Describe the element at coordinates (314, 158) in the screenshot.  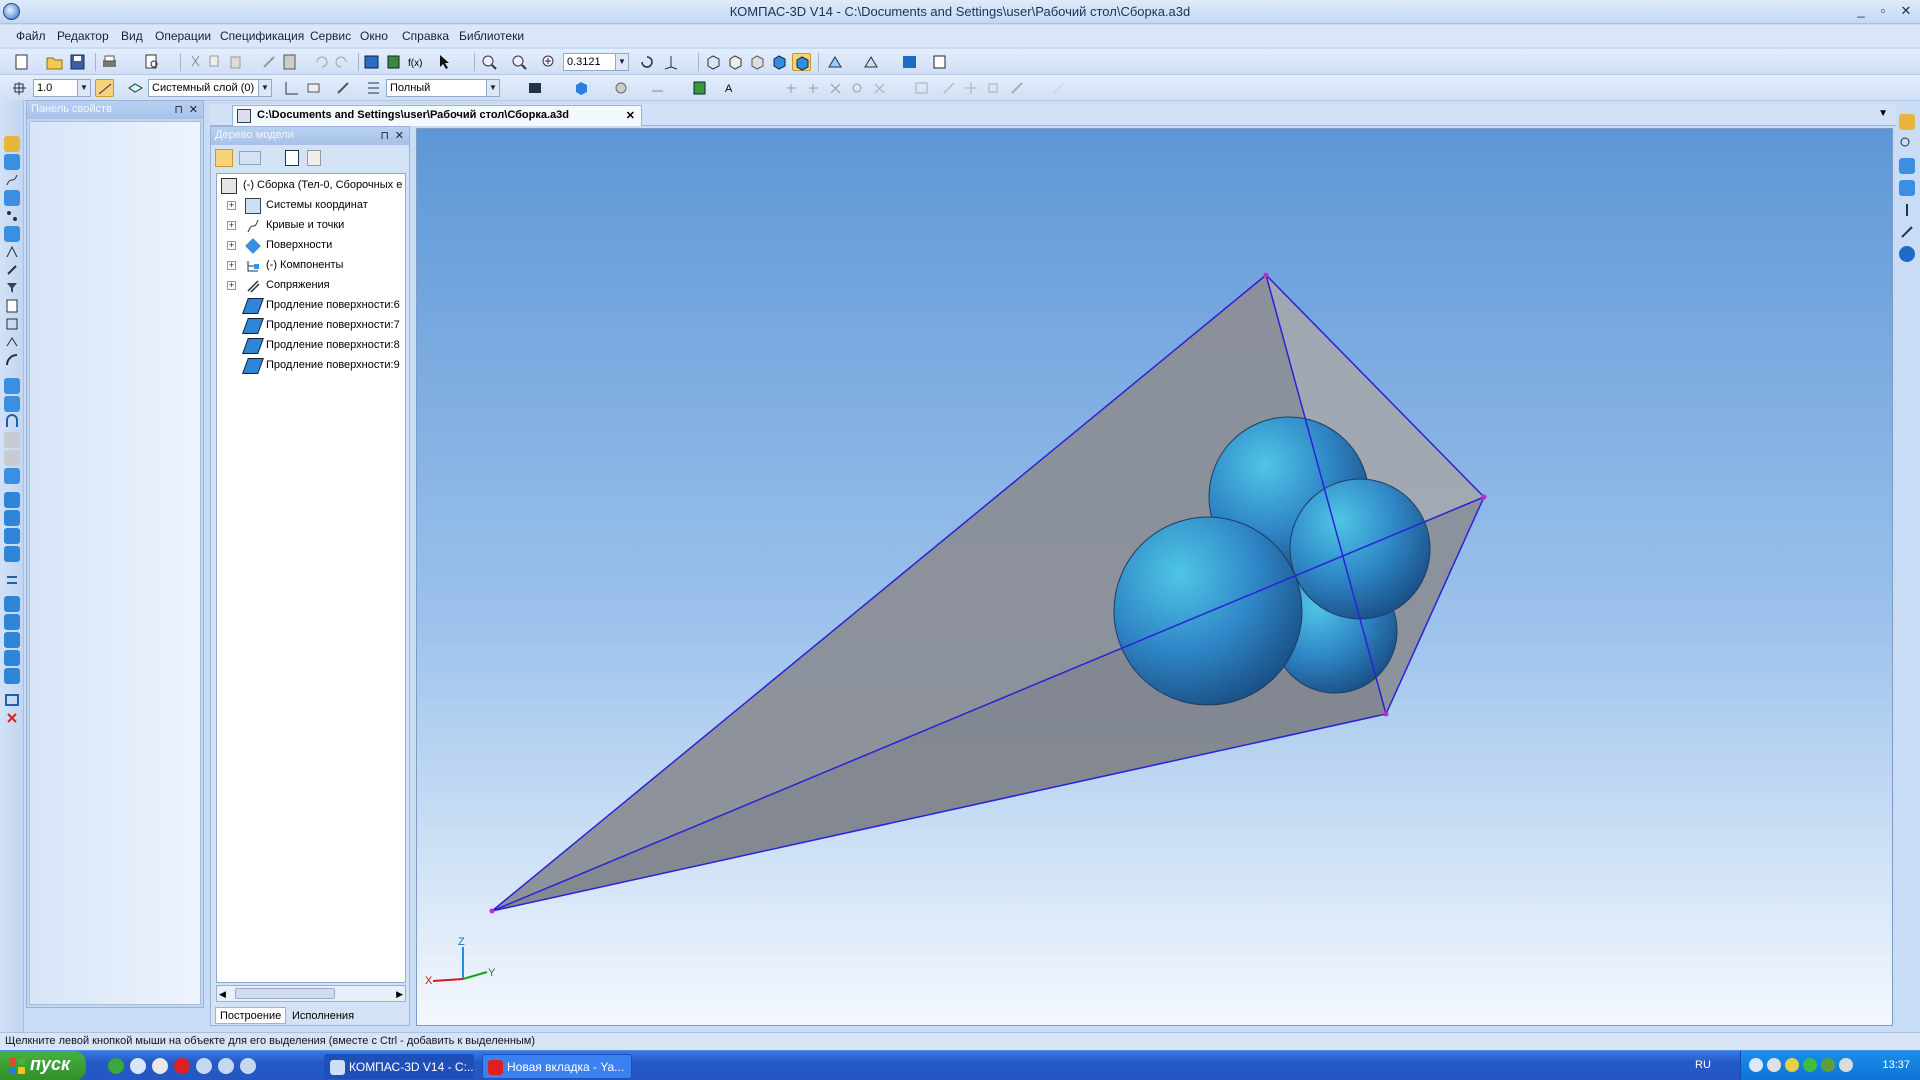
I see `tree-properties-icon` at that location.